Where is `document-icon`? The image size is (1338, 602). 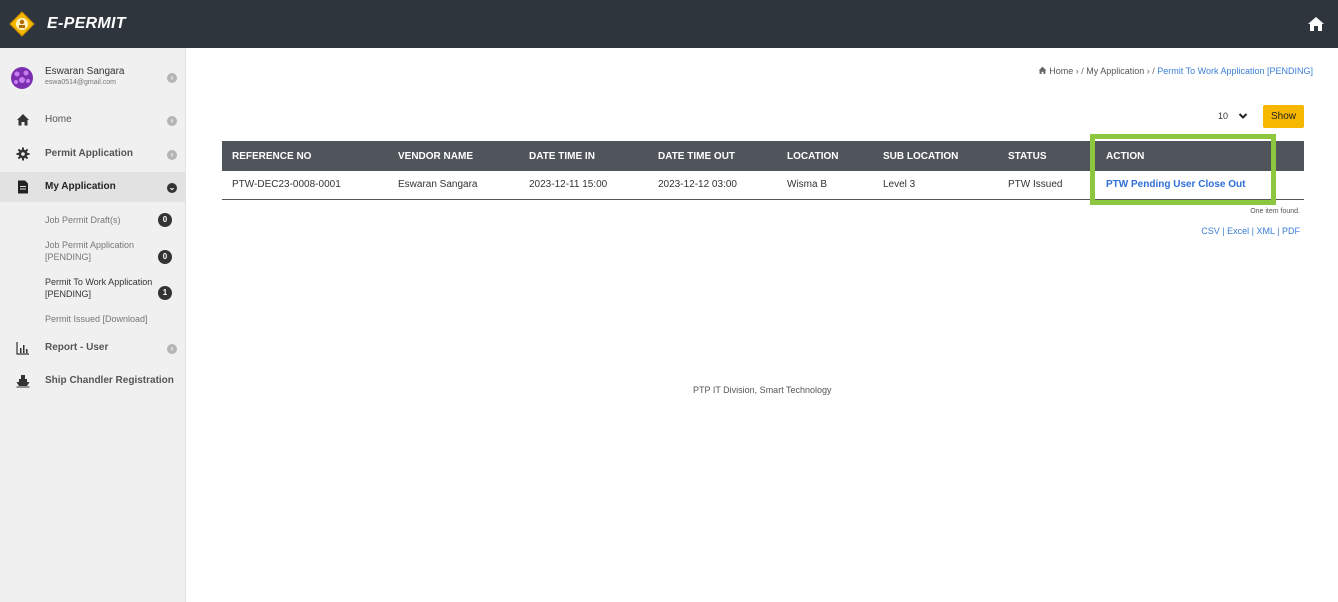 document-icon is located at coordinates (23, 187).